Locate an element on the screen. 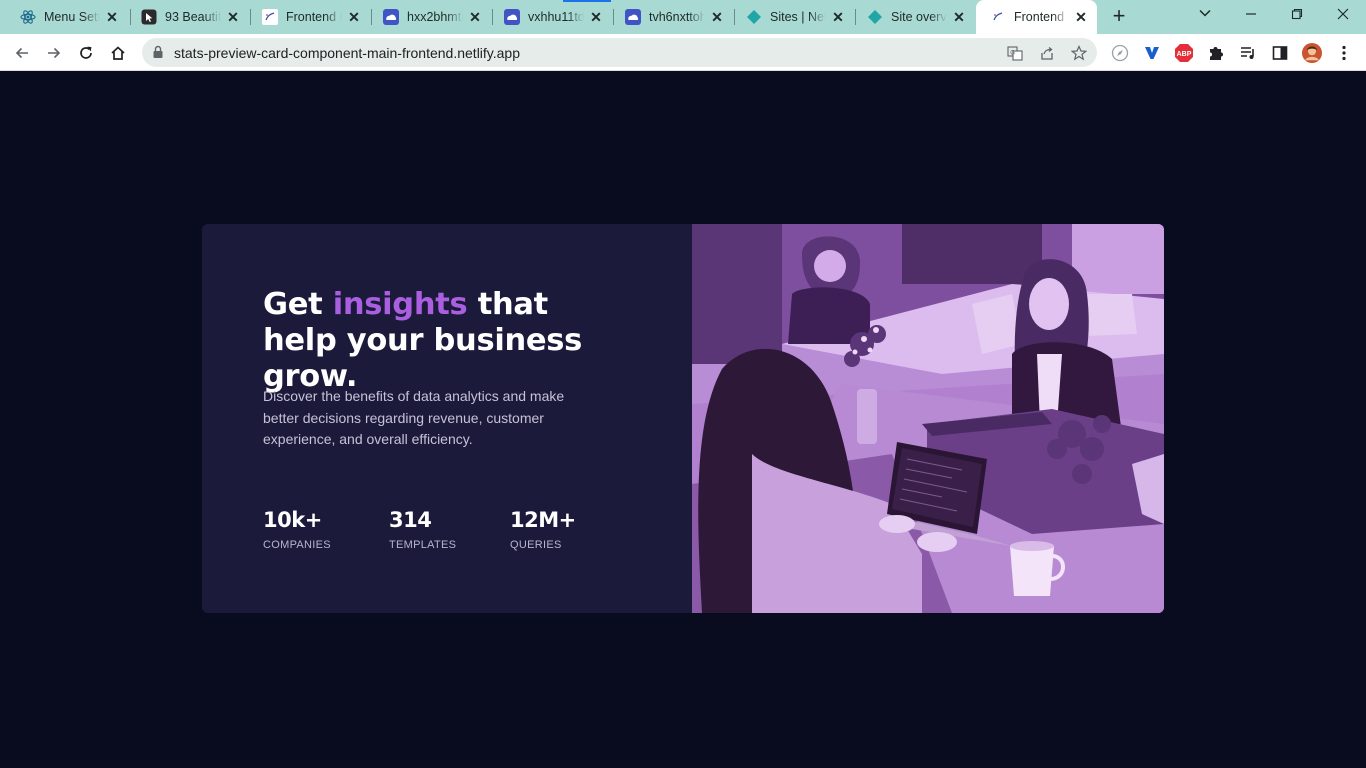 The width and height of the screenshot is (1366, 768). react-icon is located at coordinates (28, 17).